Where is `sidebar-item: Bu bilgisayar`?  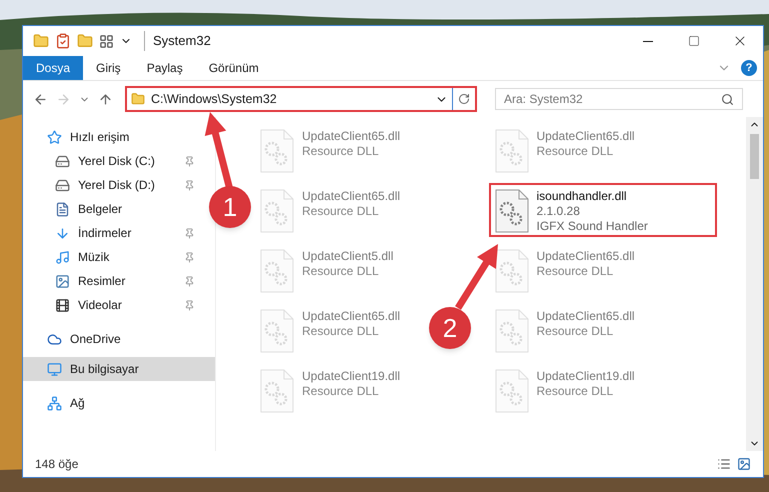 sidebar-item: Bu bilgisayar is located at coordinates (119, 369).